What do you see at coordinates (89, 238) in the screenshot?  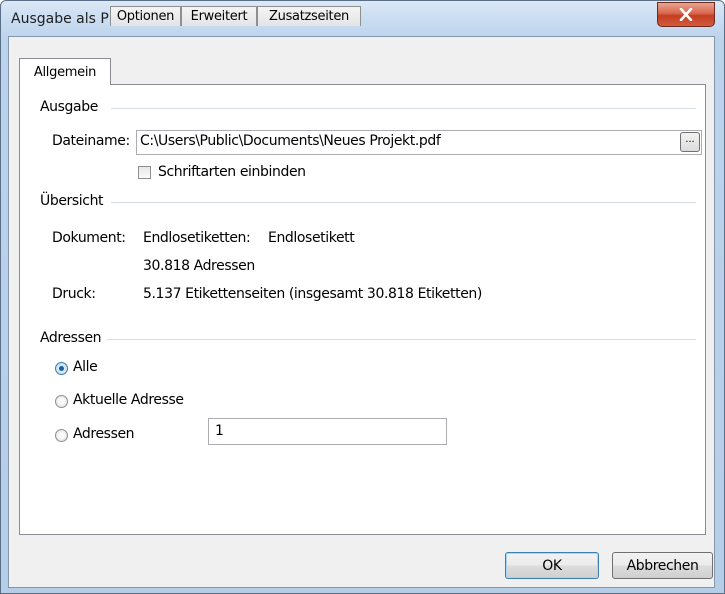 I see `dokument-label: Dokument:` at bounding box center [89, 238].